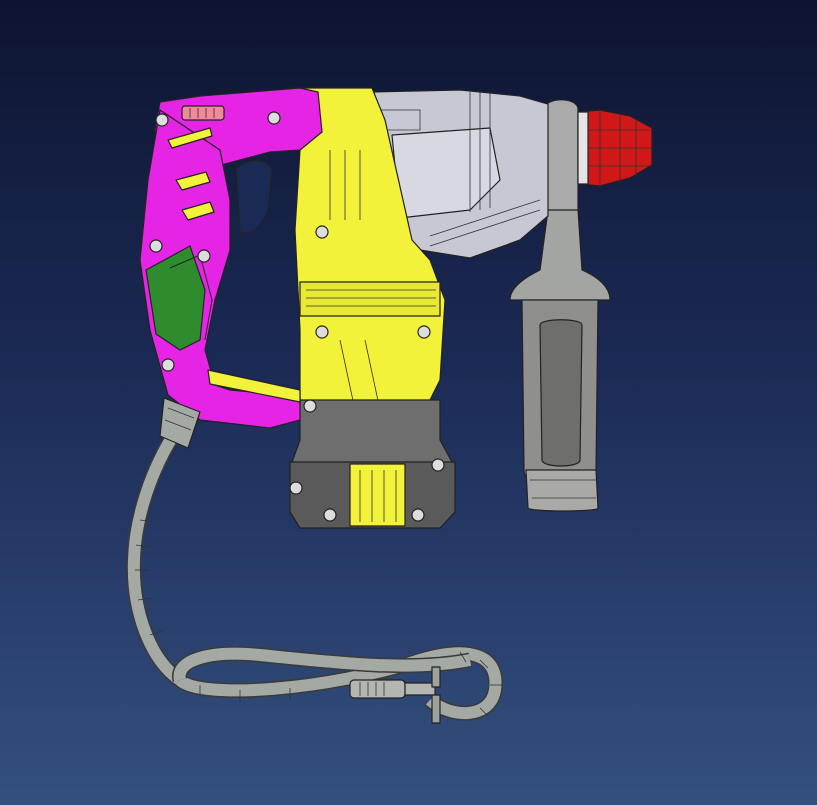  Describe the element at coordinates (615, 148) in the screenshot. I see `chuck` at that location.